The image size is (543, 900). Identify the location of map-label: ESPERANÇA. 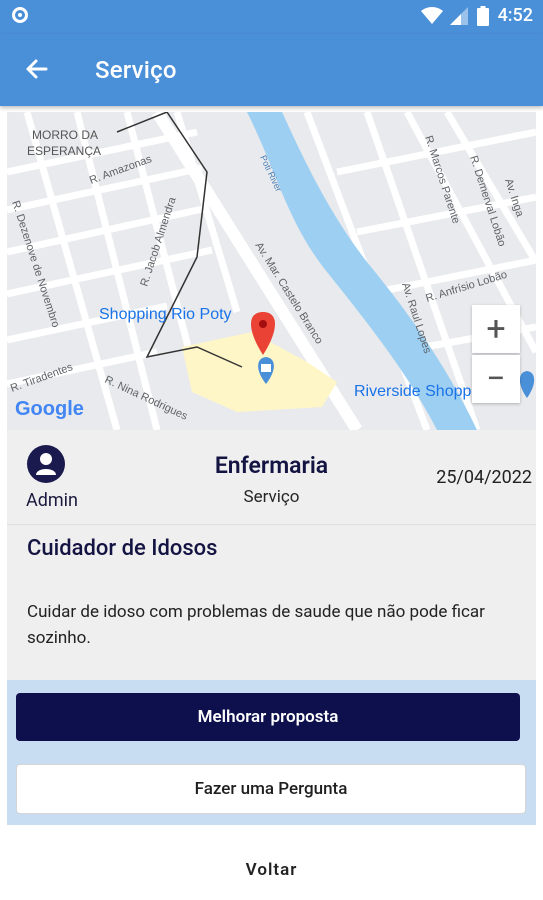
(64, 151).